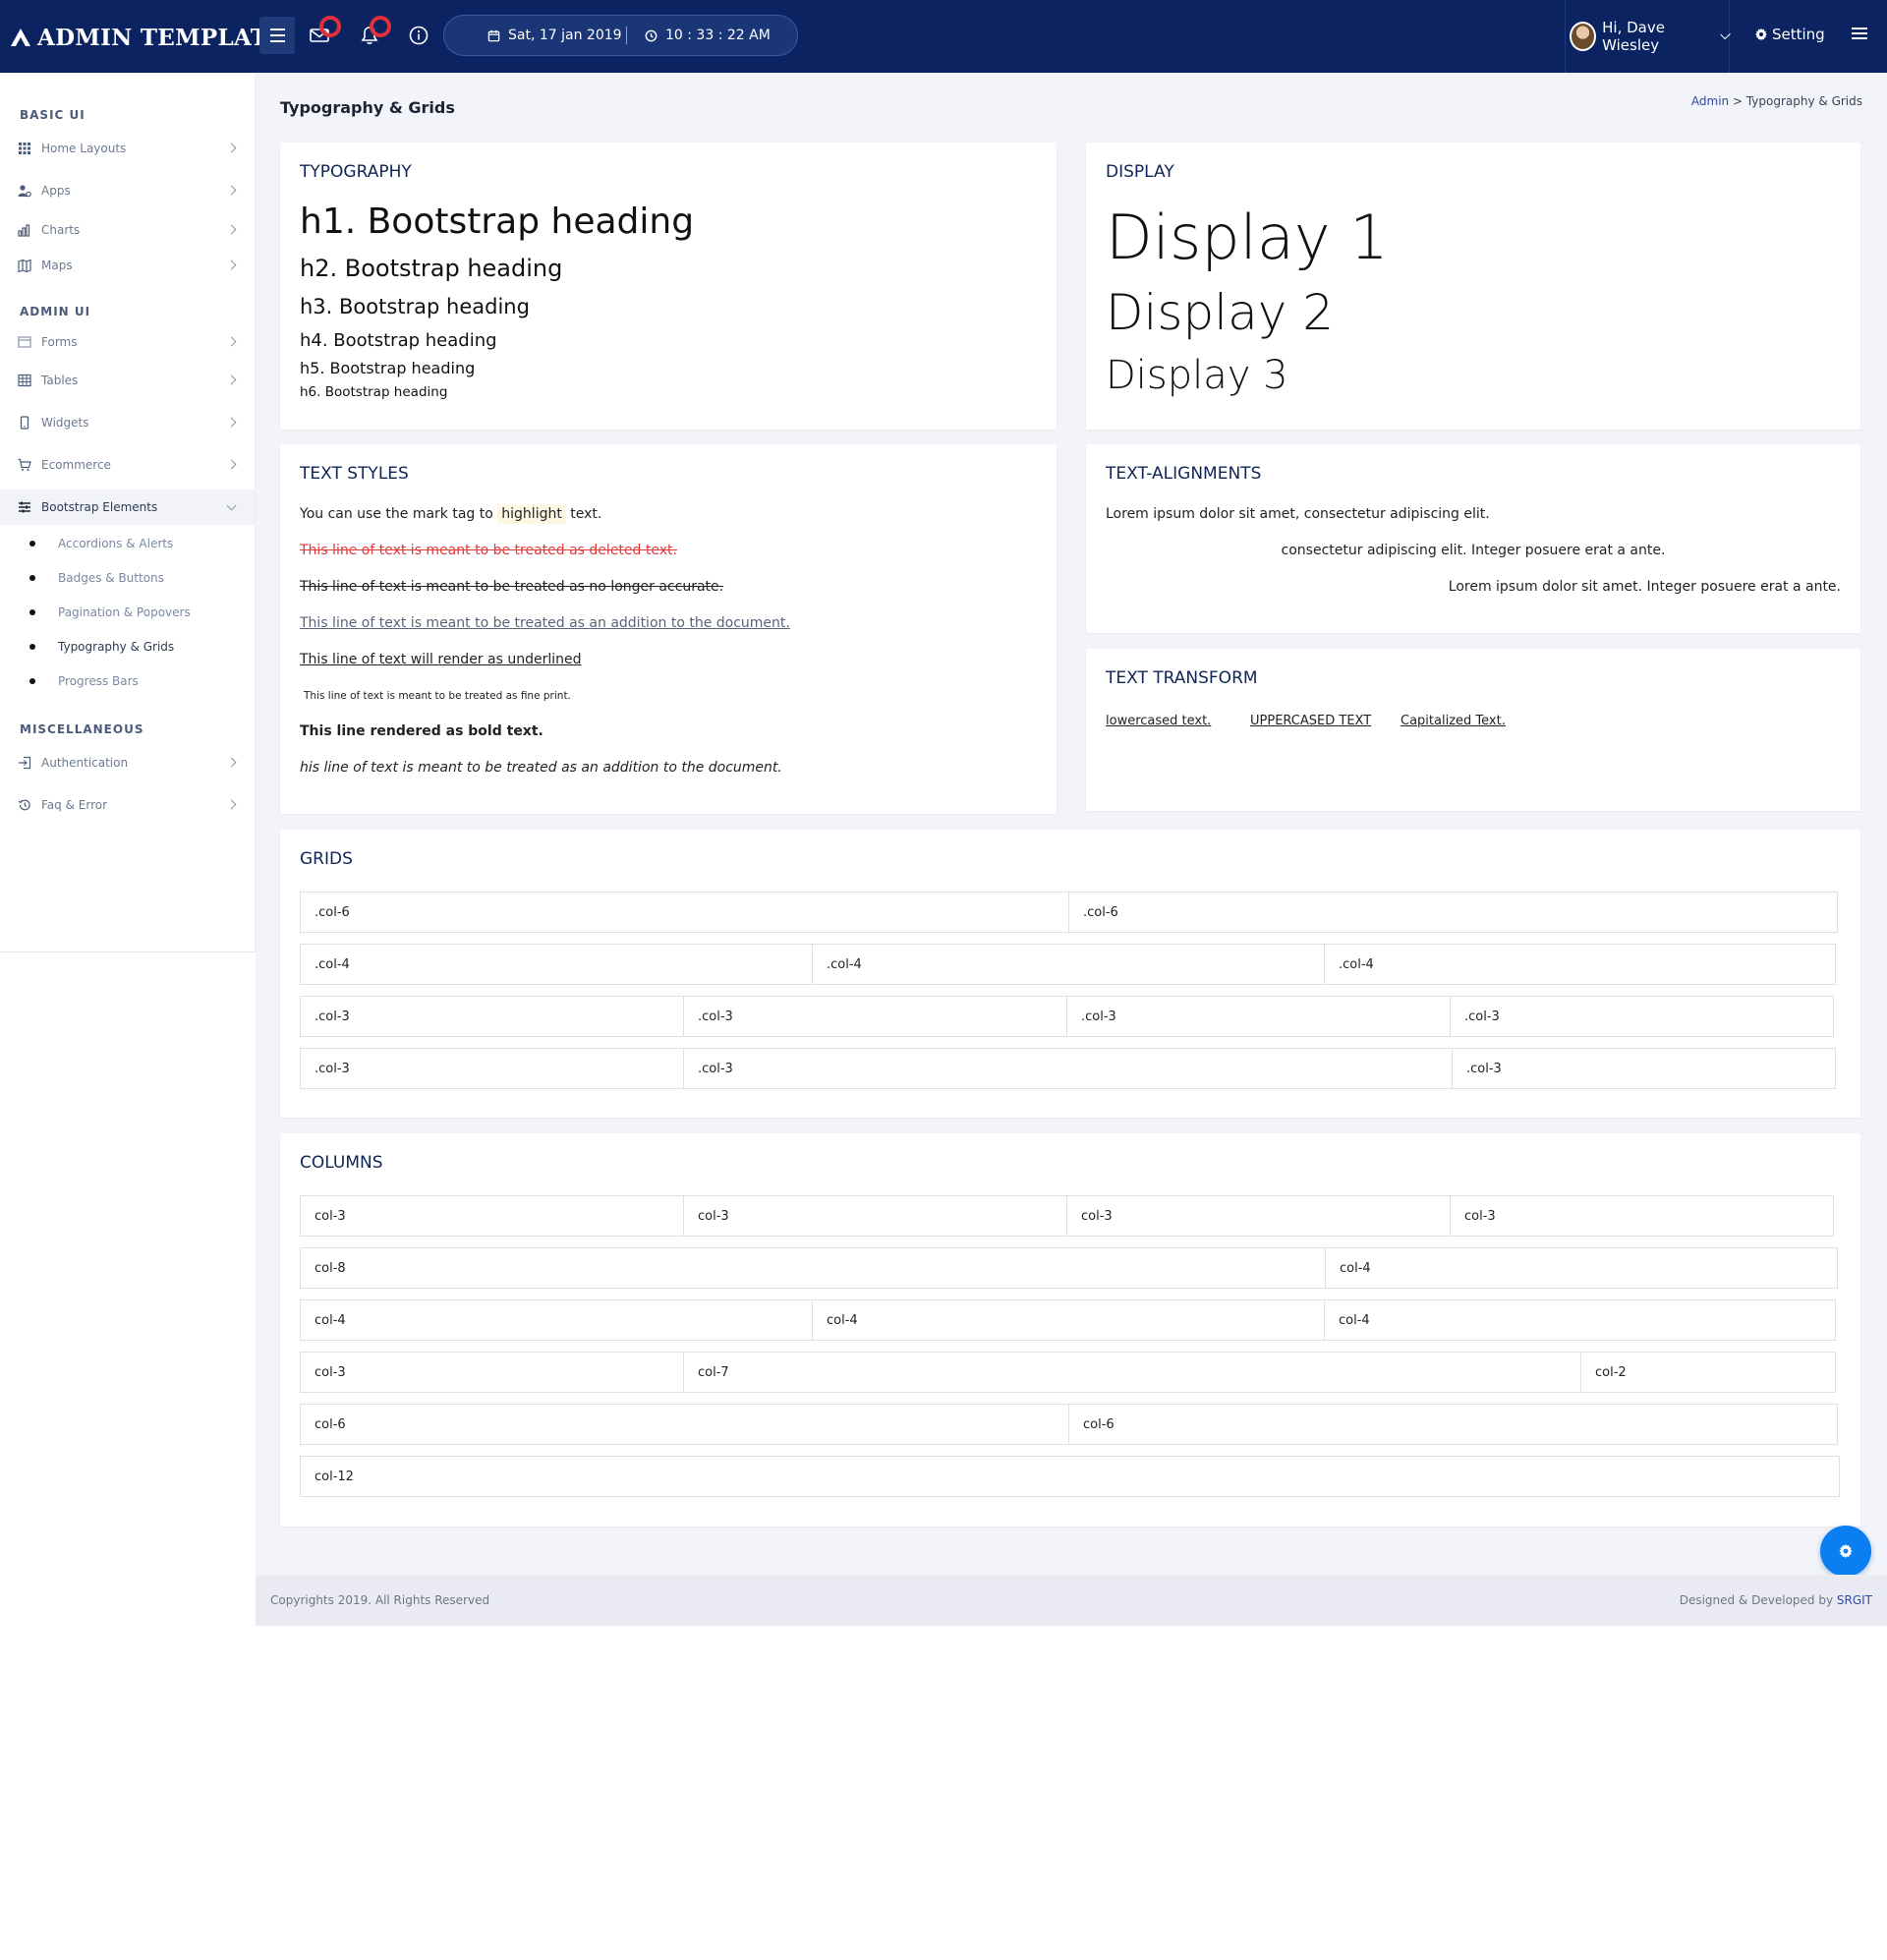 The width and height of the screenshot is (1887, 1960). Describe the element at coordinates (1710, 101) in the screenshot. I see `breadcrumb-link-admin: Admin` at that location.